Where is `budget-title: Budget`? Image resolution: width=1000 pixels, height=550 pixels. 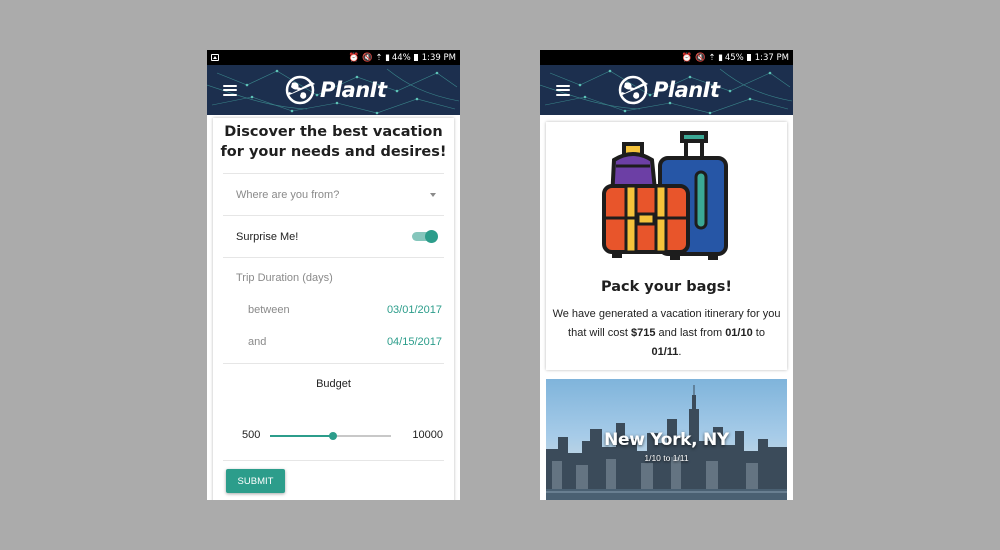
budget-title: Budget is located at coordinates (333, 384).